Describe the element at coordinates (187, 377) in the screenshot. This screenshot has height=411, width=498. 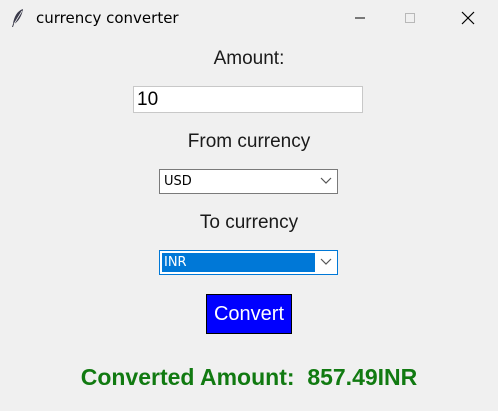
I see `converted-amount-label: Converted Amount:` at that location.